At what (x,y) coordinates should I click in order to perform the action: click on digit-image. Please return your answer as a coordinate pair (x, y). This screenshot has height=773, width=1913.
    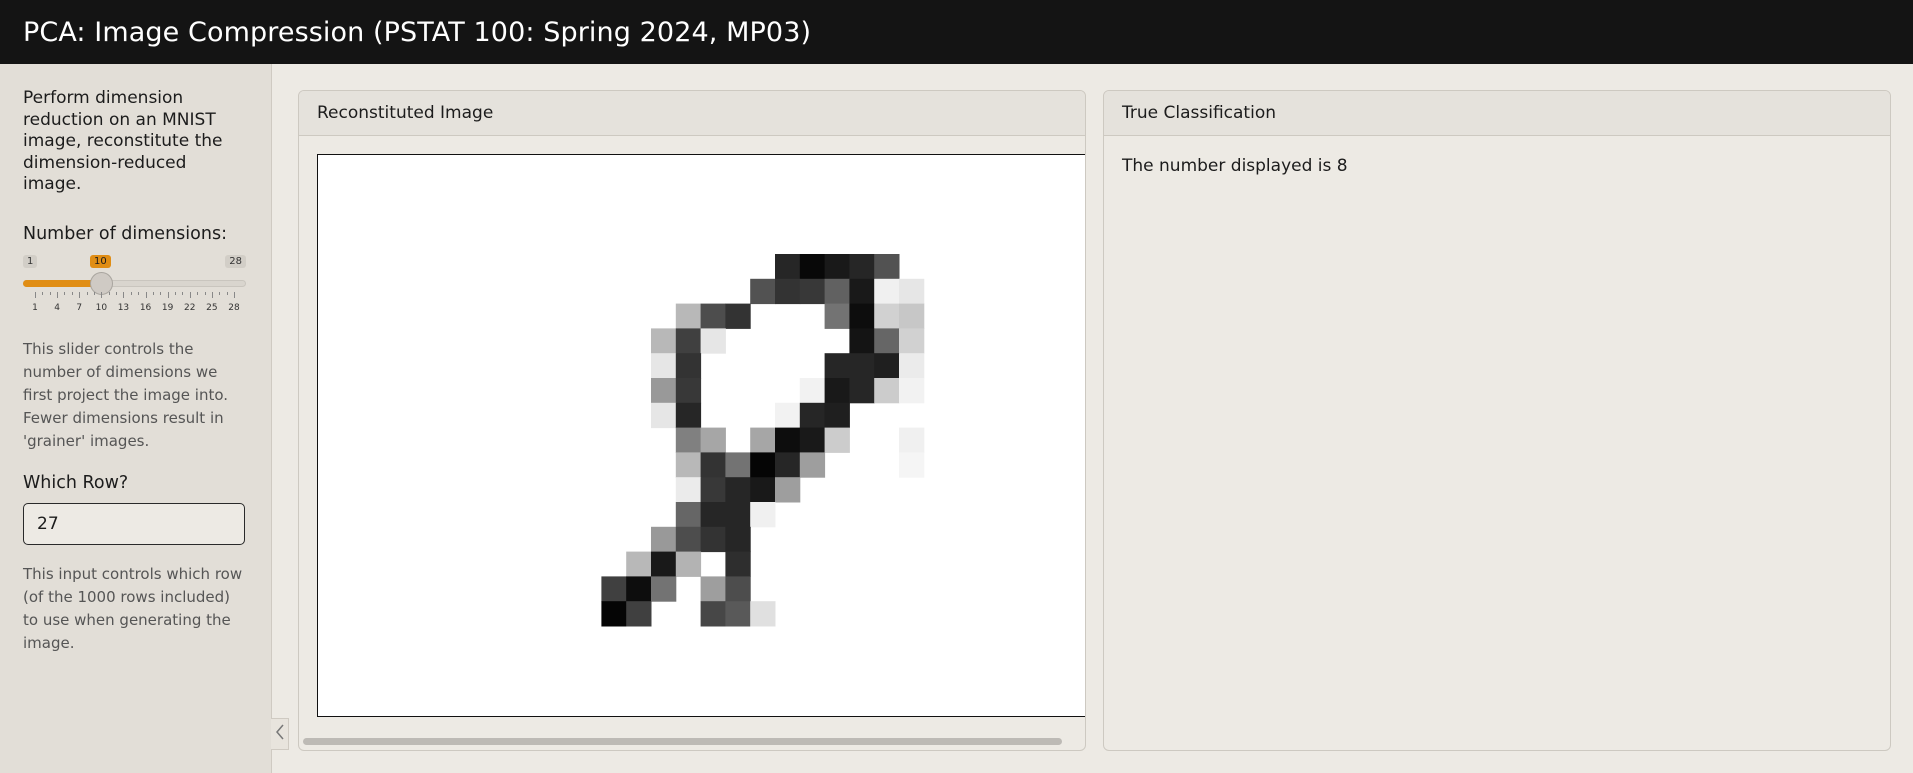
    Looking at the image, I should click on (763, 440).